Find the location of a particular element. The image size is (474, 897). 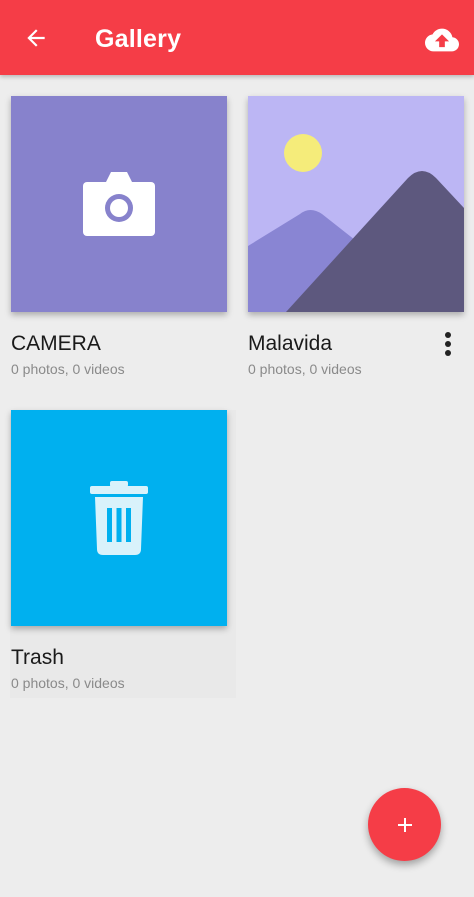

trash-icon is located at coordinates (119, 518).